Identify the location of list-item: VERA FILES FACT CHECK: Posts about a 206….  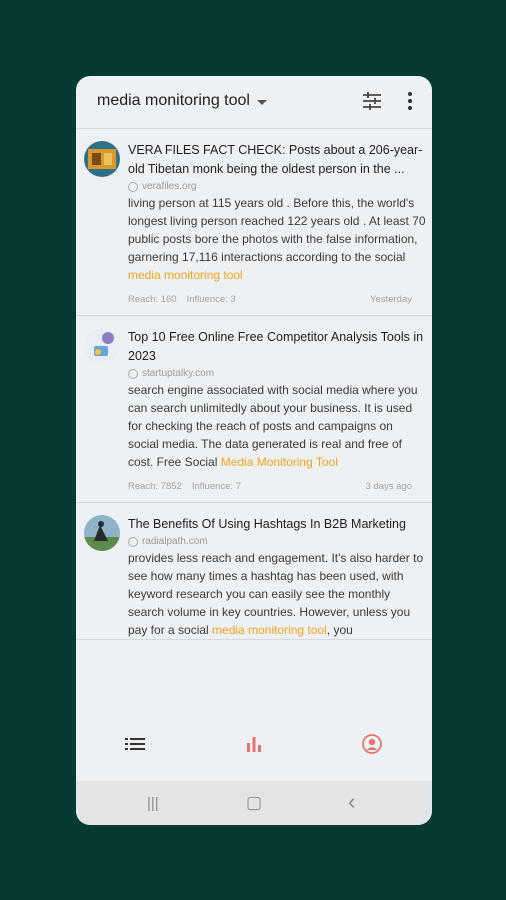
(254, 222).